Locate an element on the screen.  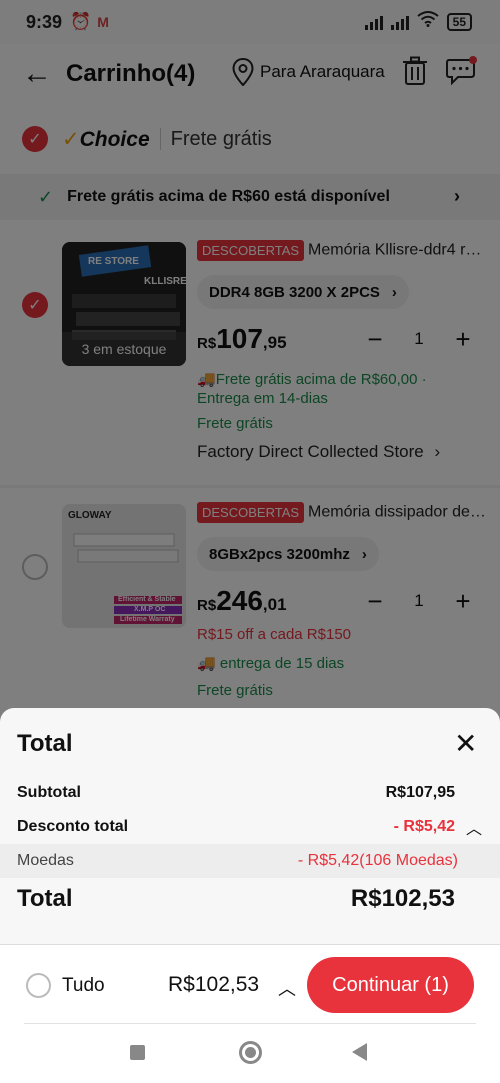
divider is located at coordinates (250, 1023).